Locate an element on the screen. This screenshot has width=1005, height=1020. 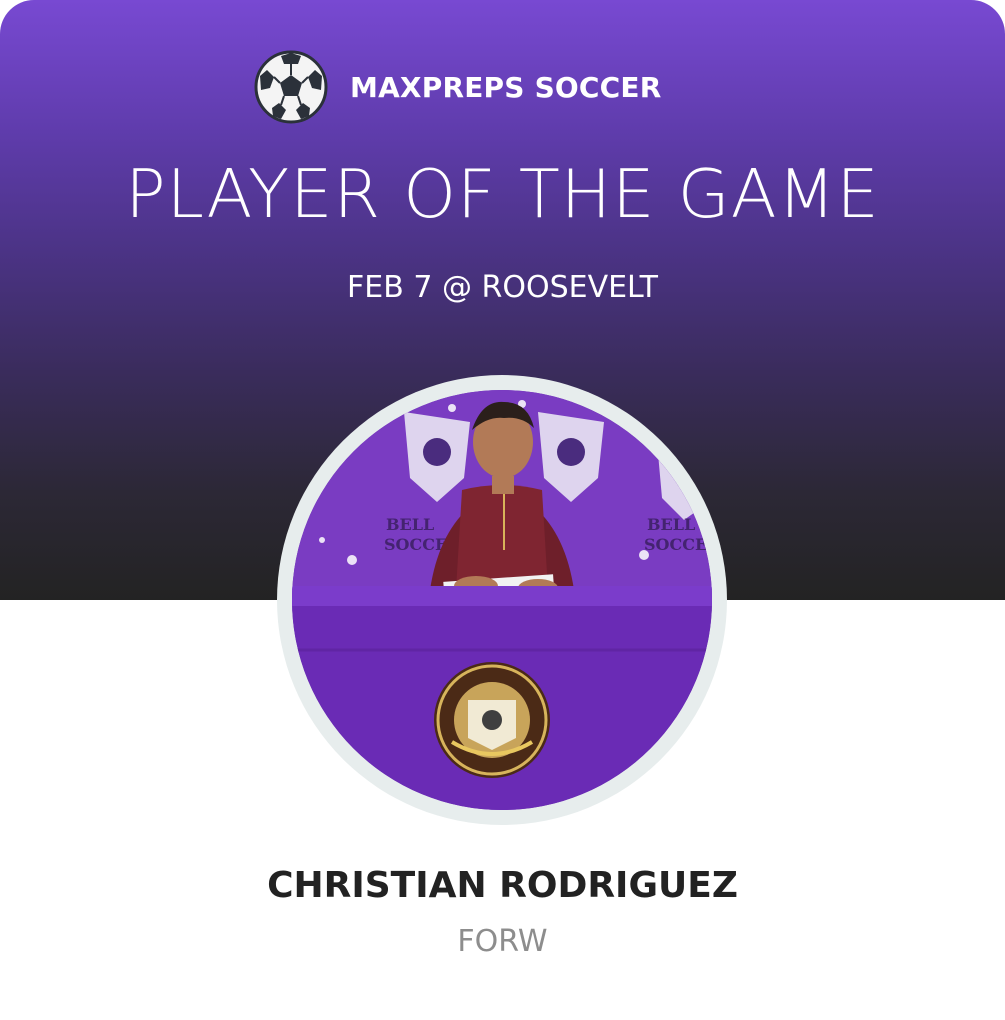
player-name: CHRISTIAN RODRIGUEZ is located at coordinates (502, 885).